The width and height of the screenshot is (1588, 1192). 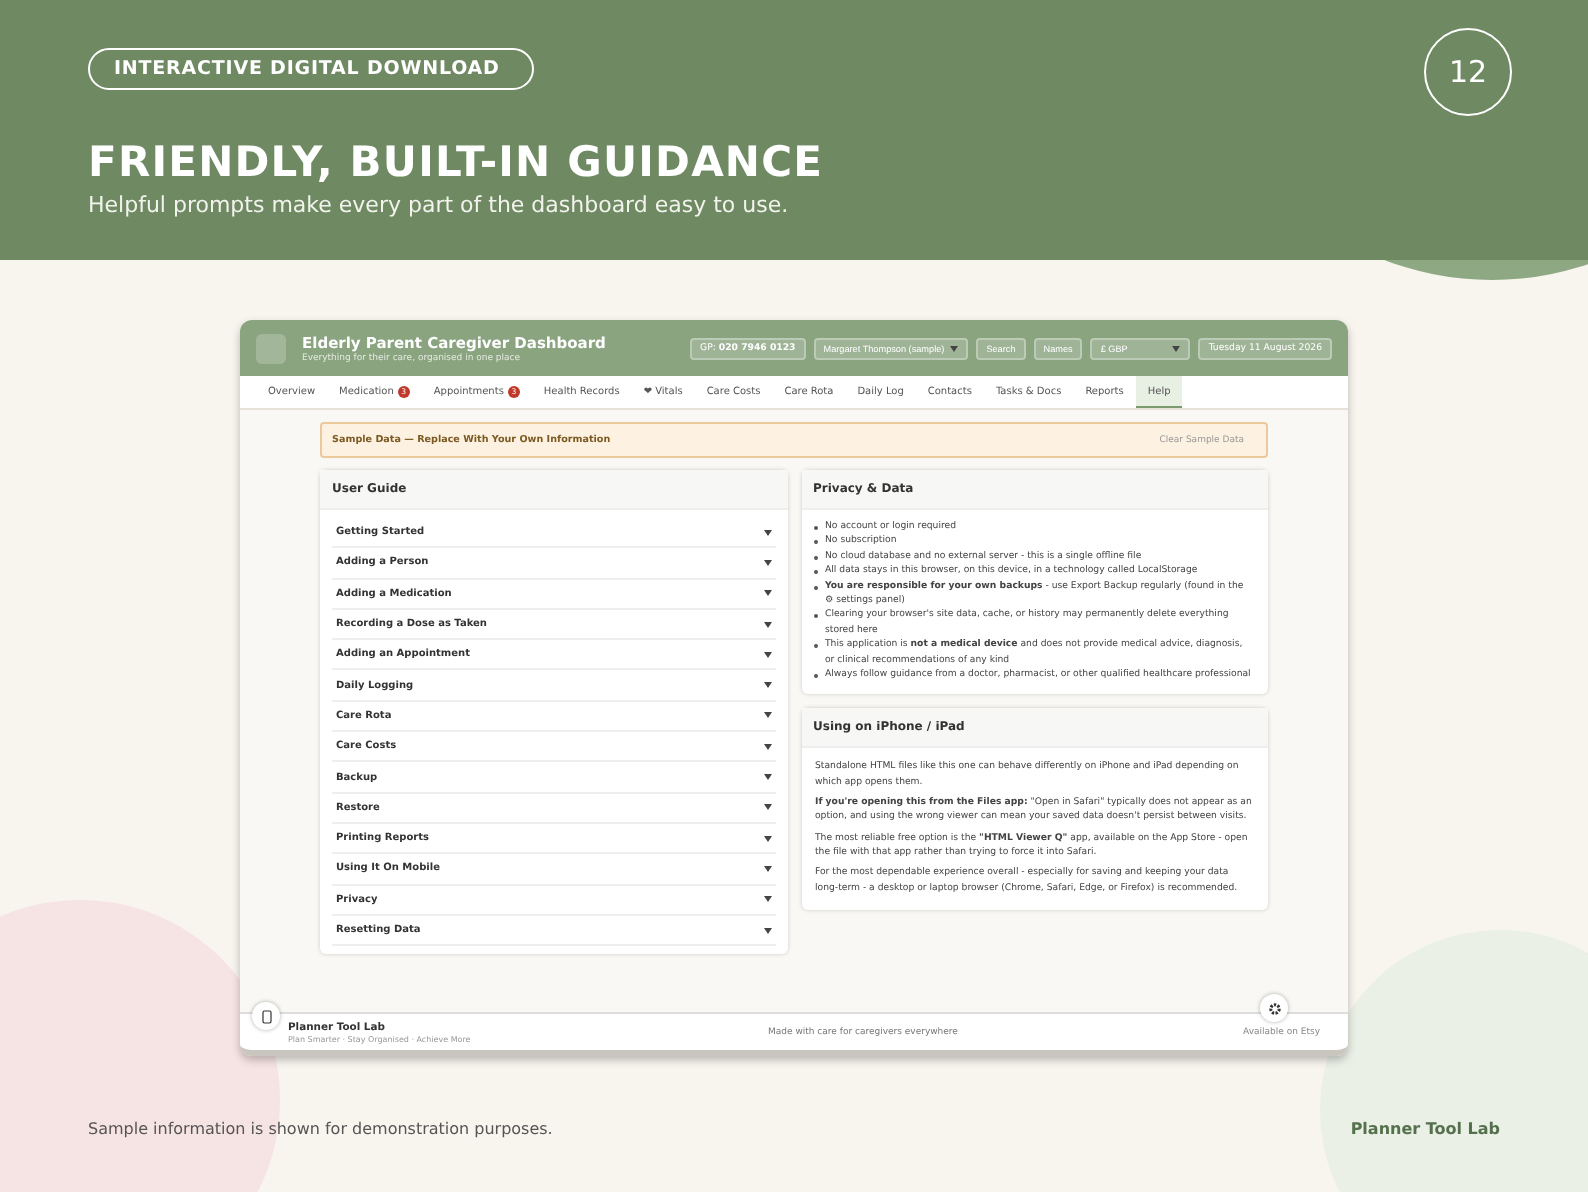 I want to click on phone-button, so click(x=266, y=1016).